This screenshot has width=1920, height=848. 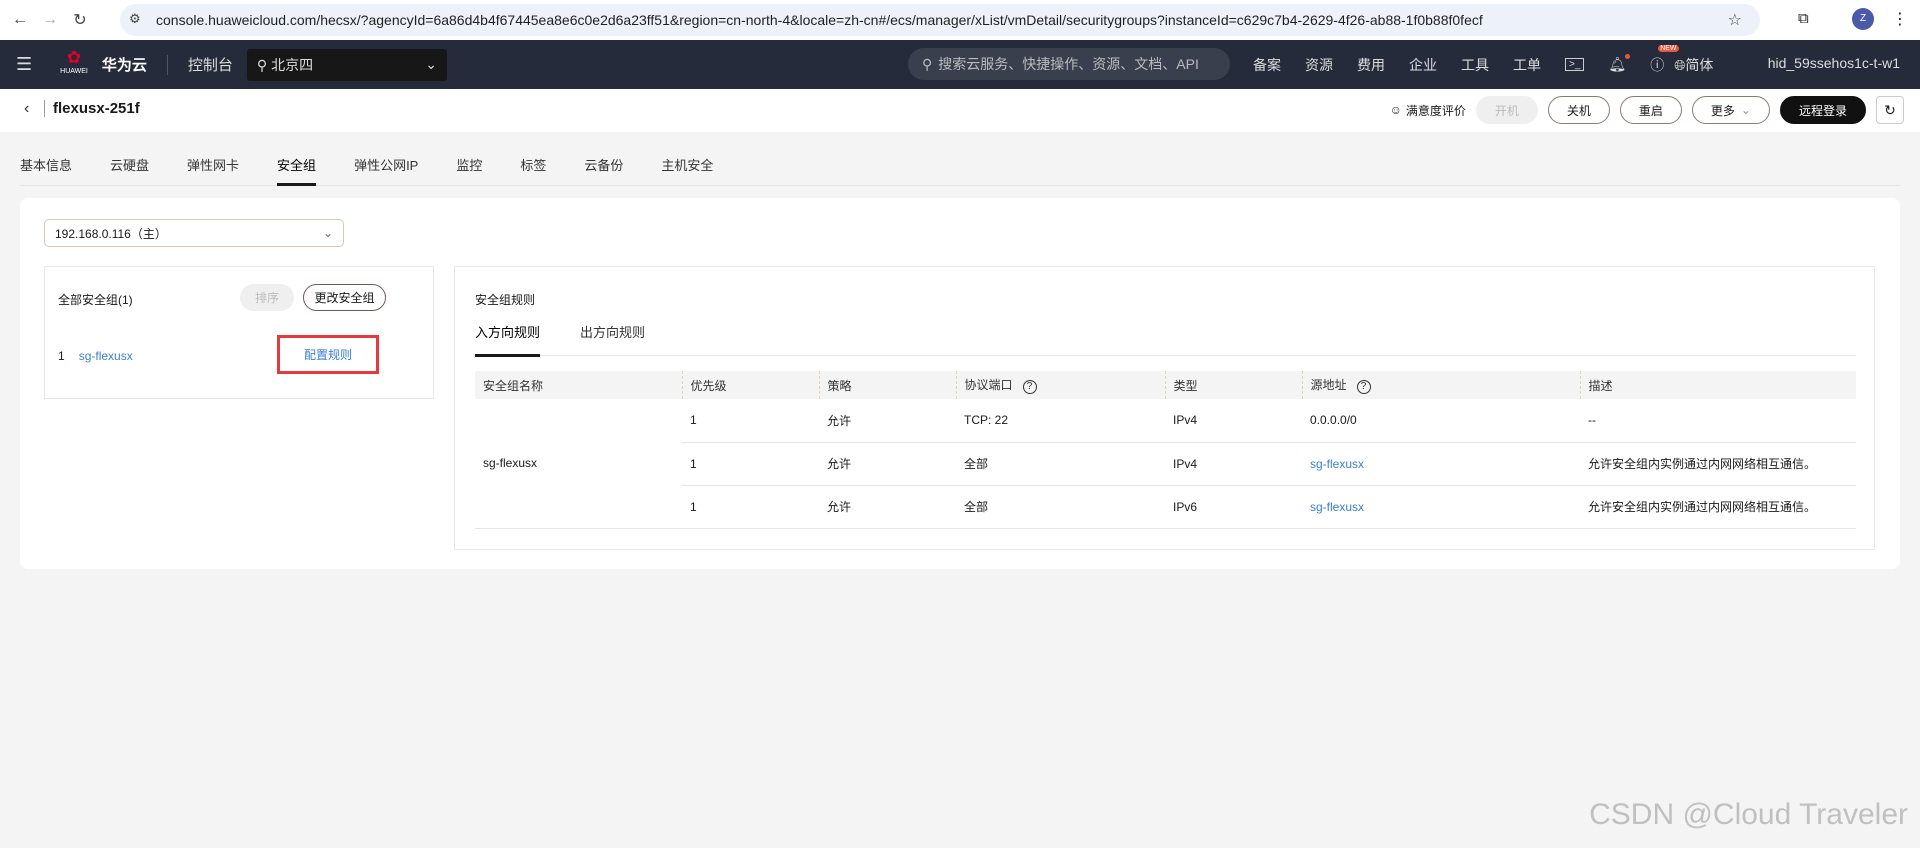 I want to click on hamburger-menu-icon: ☰, so click(x=24, y=64).